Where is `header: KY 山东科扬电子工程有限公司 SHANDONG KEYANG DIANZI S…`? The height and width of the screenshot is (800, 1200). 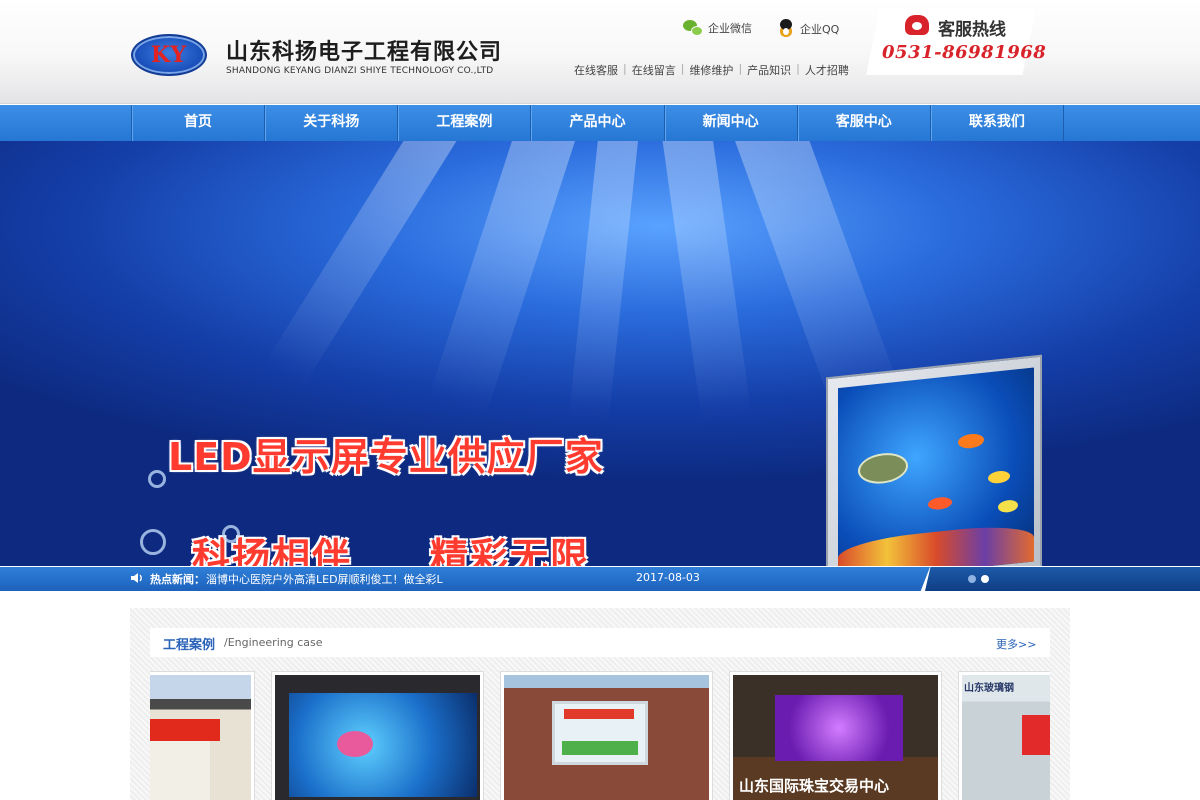
header: KY 山东科扬电子工程有限公司 SHANDONG KEYANG DIANZI S… is located at coordinates (600, 52).